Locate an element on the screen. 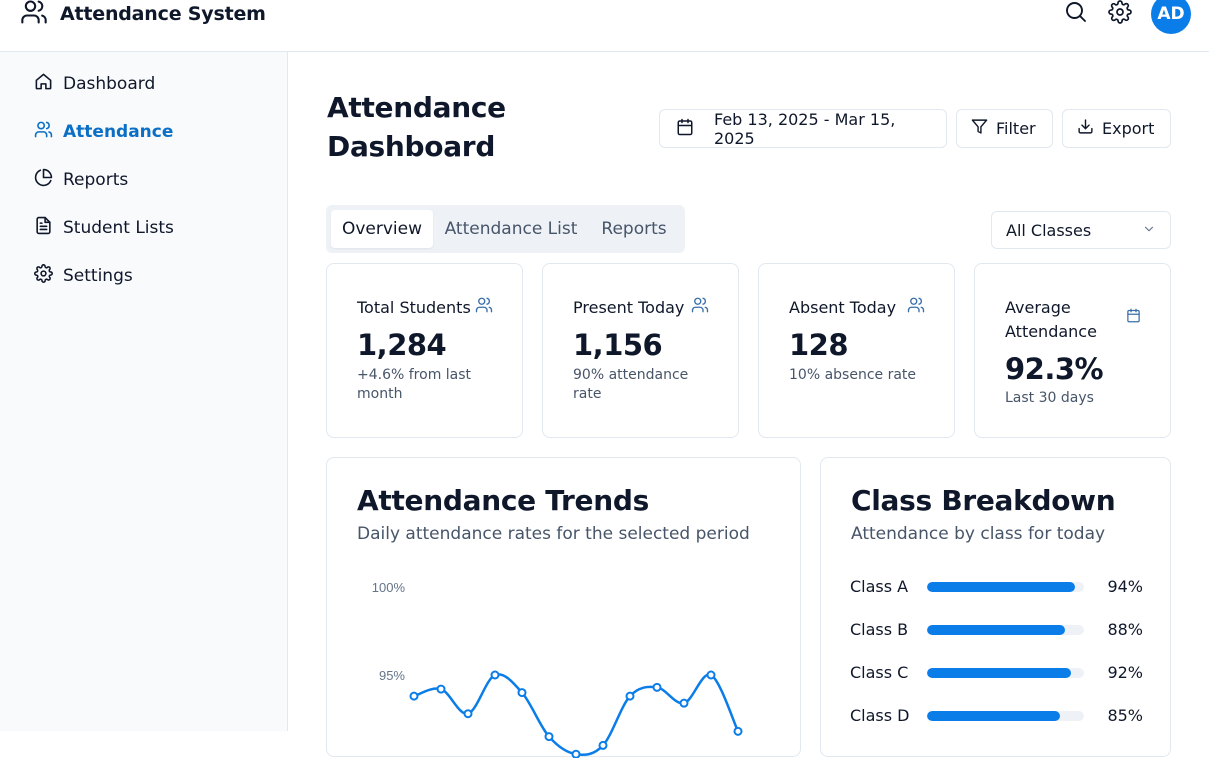  sidebar-item-attendance: Attendance is located at coordinates (103, 132).